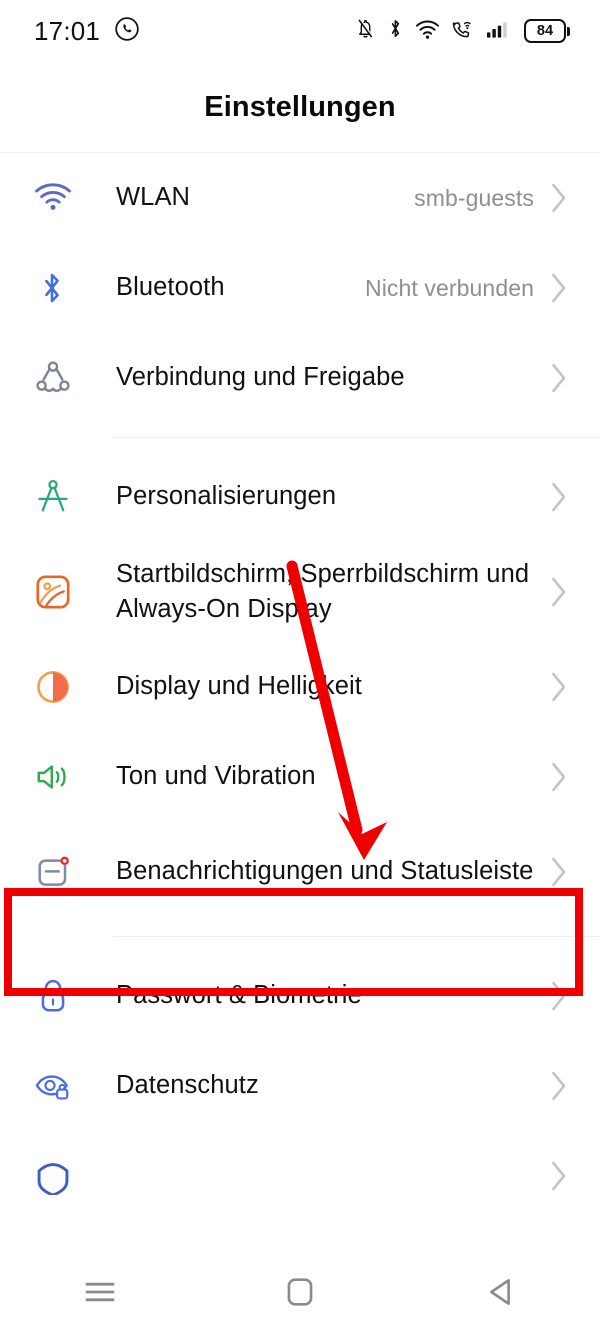 Image resolution: width=600 pixels, height=1333 pixels. What do you see at coordinates (239, 686) in the screenshot?
I see `settings-row-label: Display und Helligkeit` at bounding box center [239, 686].